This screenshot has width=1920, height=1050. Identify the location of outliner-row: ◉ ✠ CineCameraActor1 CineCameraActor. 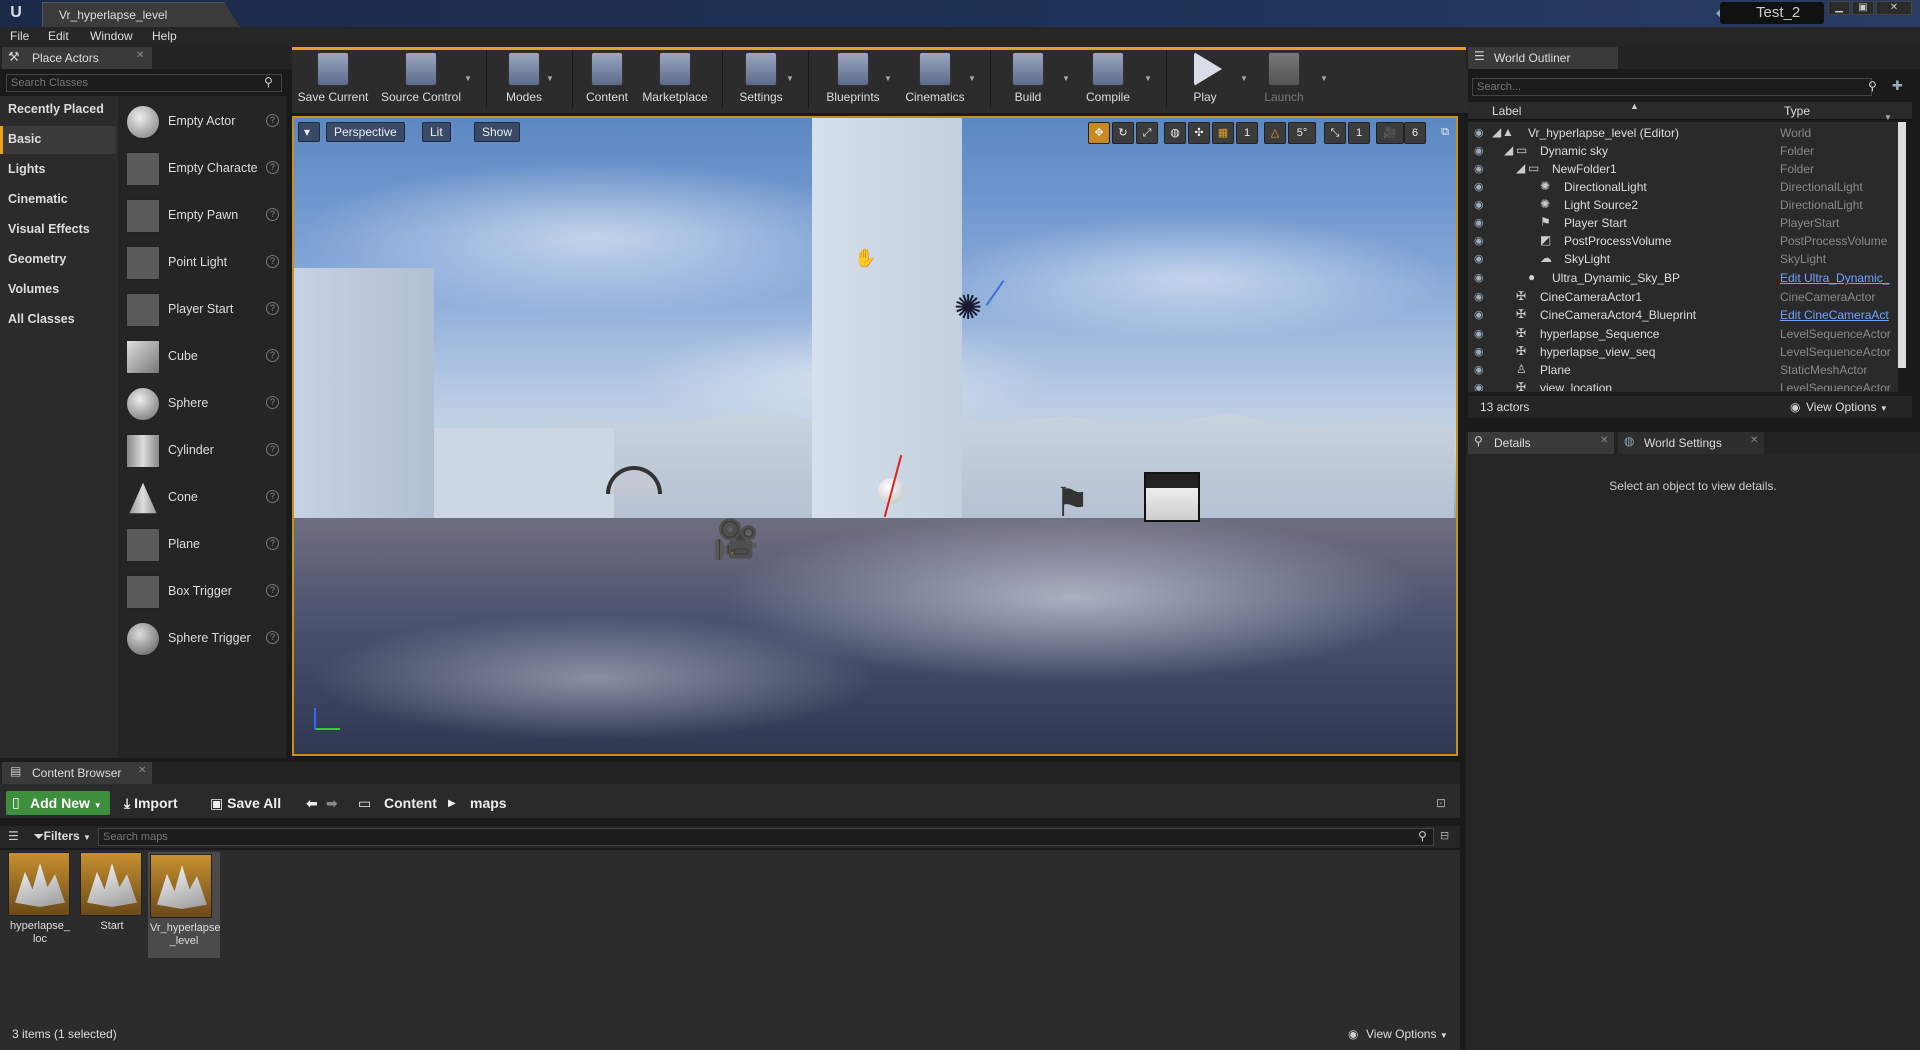
(1682, 297).